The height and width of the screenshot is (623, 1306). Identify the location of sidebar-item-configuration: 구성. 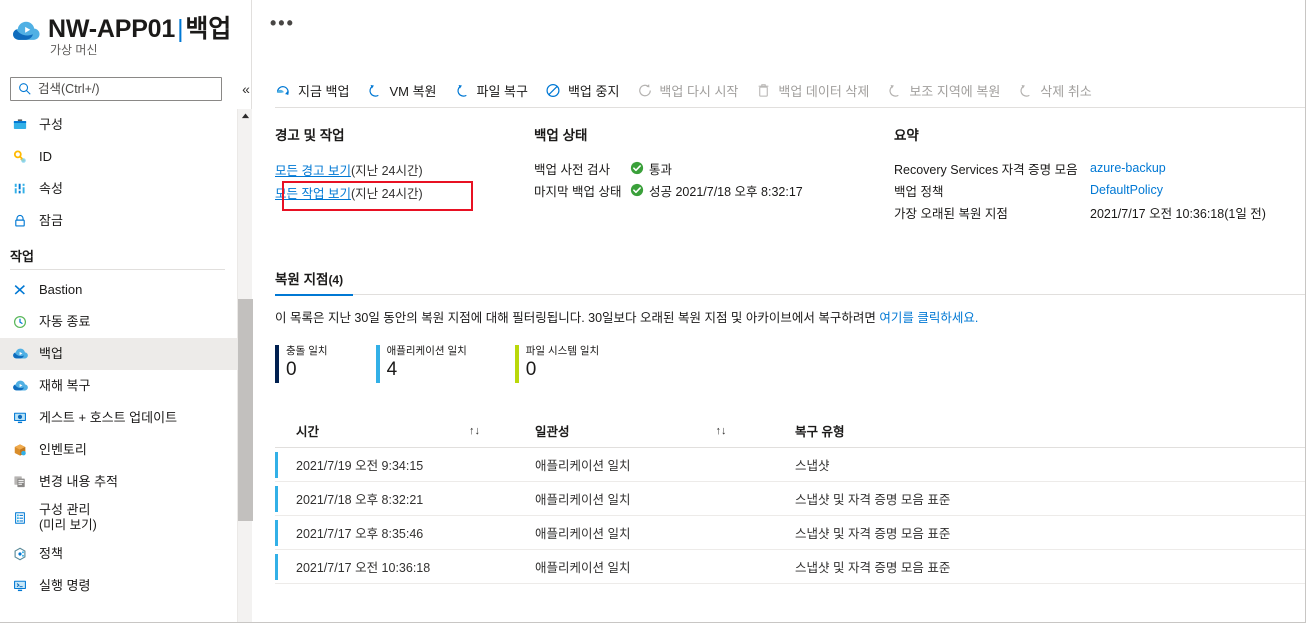
(118, 125).